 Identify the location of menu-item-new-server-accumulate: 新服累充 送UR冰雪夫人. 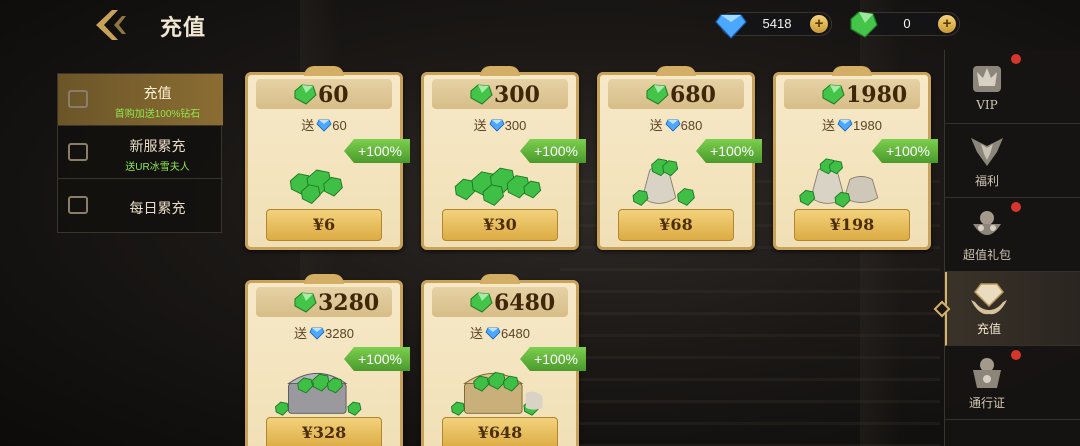
(140, 153).